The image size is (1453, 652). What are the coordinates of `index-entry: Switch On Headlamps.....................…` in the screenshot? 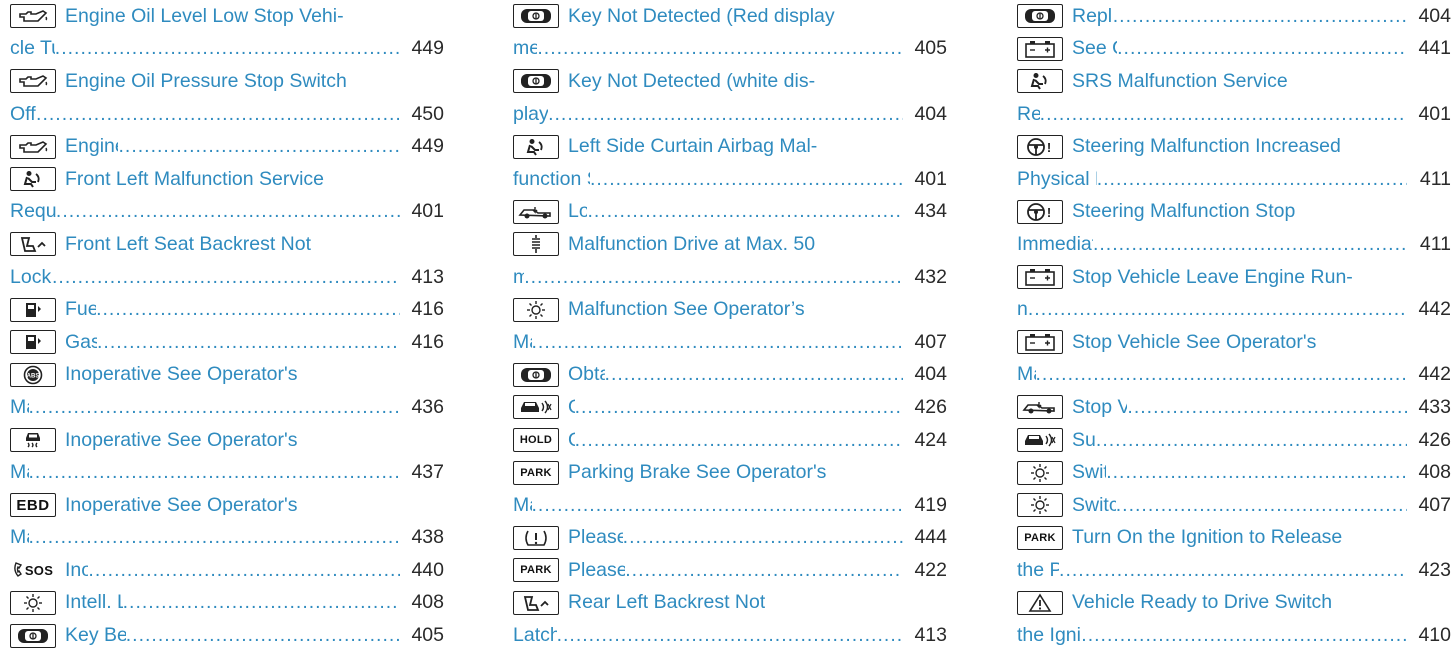 It's located at (1234, 505).